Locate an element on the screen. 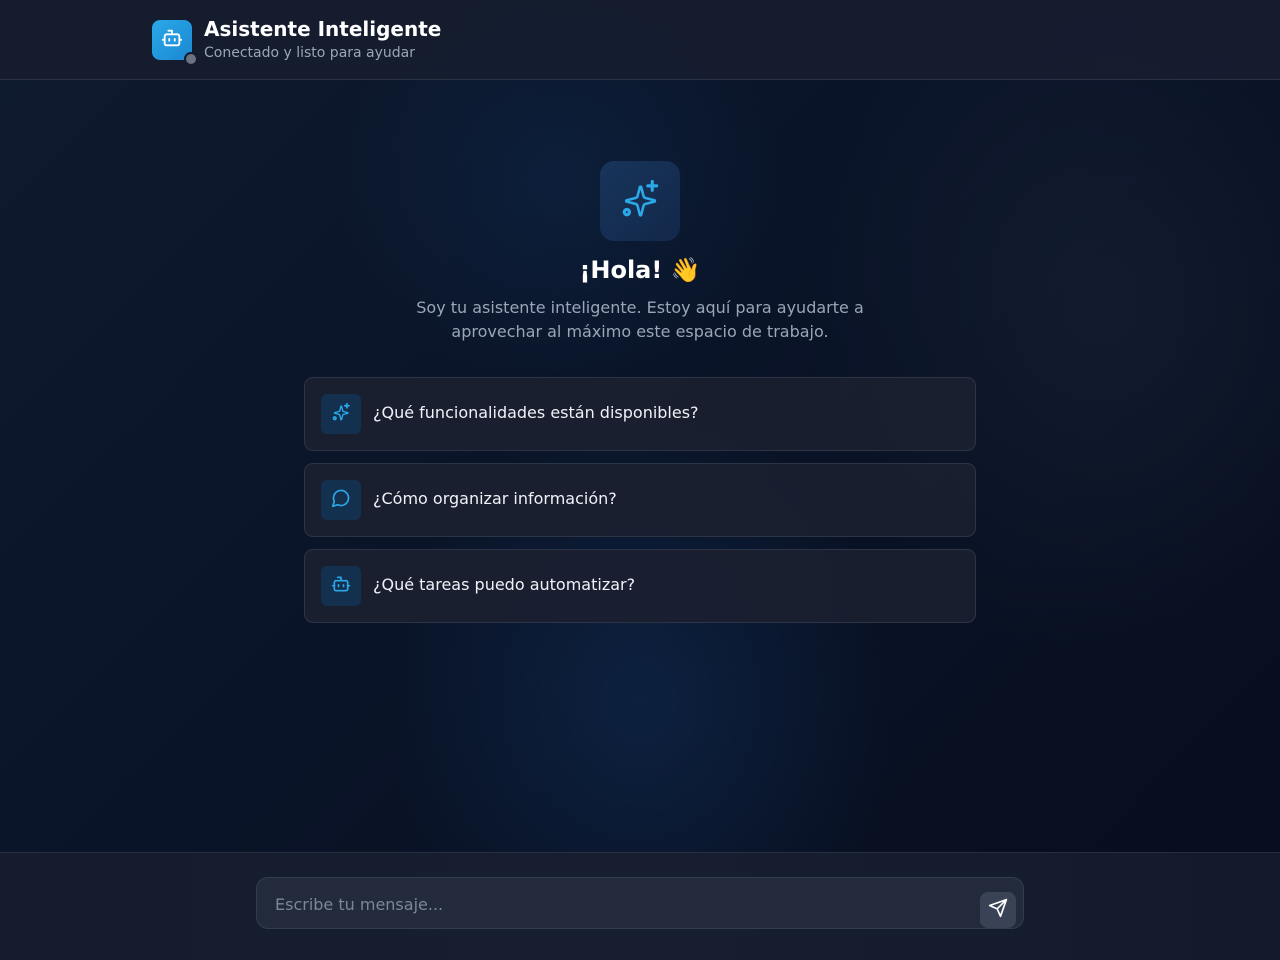 The width and height of the screenshot is (1280, 960). suggestion-organize: ¿Cómo organizar información? is located at coordinates (640, 500).